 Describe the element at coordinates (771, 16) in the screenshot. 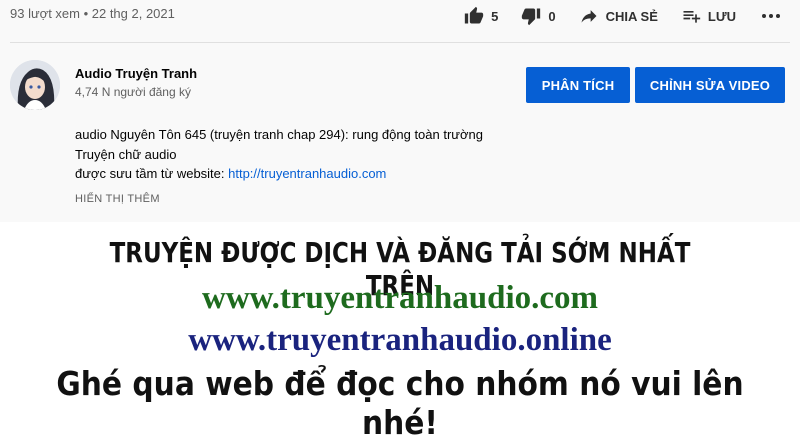

I see `more-options-icon` at that location.